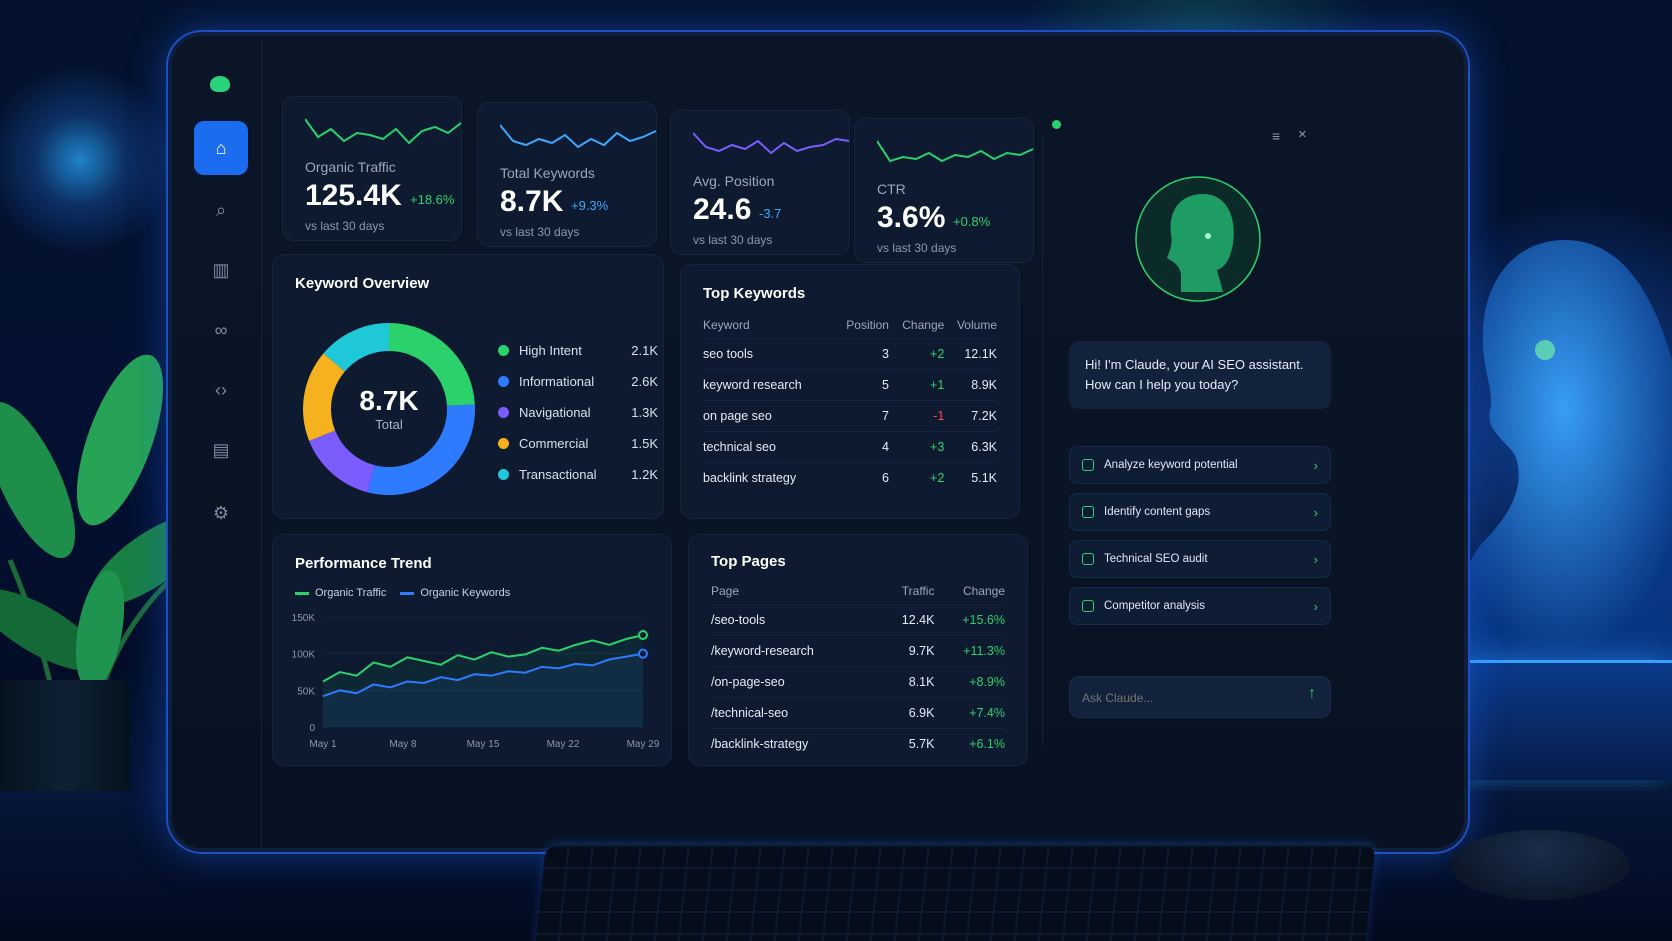  What do you see at coordinates (590, 205) in the screenshot?
I see `stat-change: +9.3%` at bounding box center [590, 205].